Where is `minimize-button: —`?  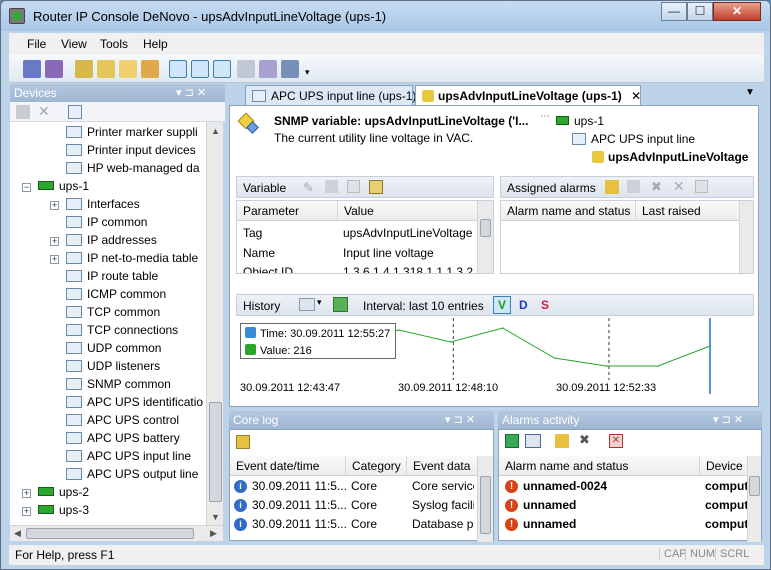 minimize-button: — is located at coordinates (674, 11).